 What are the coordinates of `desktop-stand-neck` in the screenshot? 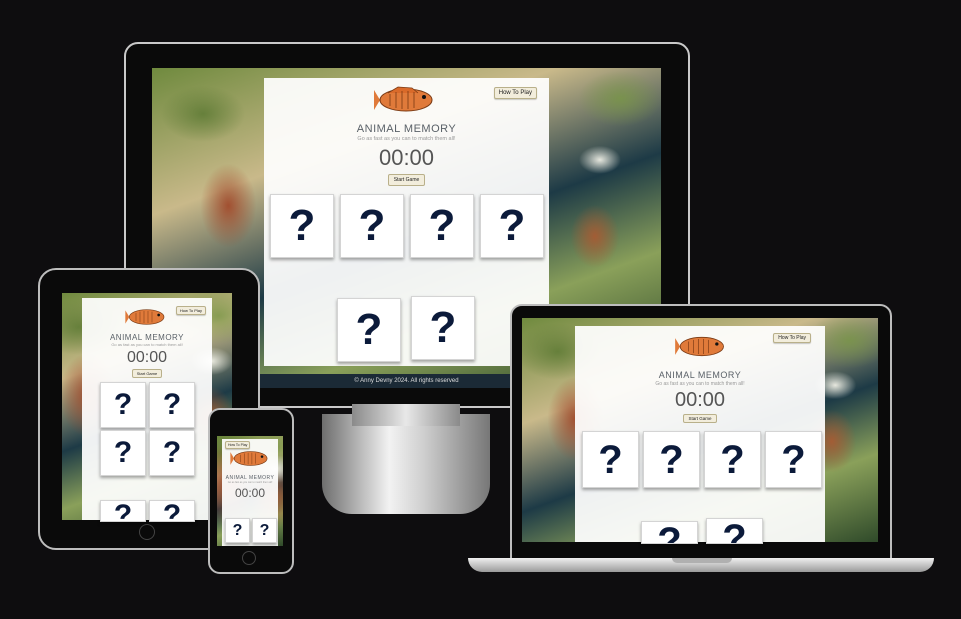 It's located at (406, 415).